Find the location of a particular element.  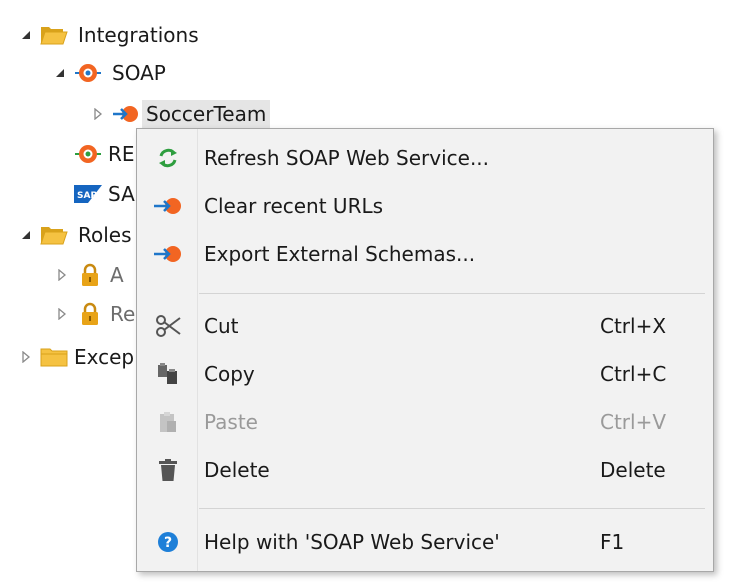

svg-text: SAP is located at coordinates (87, 196).